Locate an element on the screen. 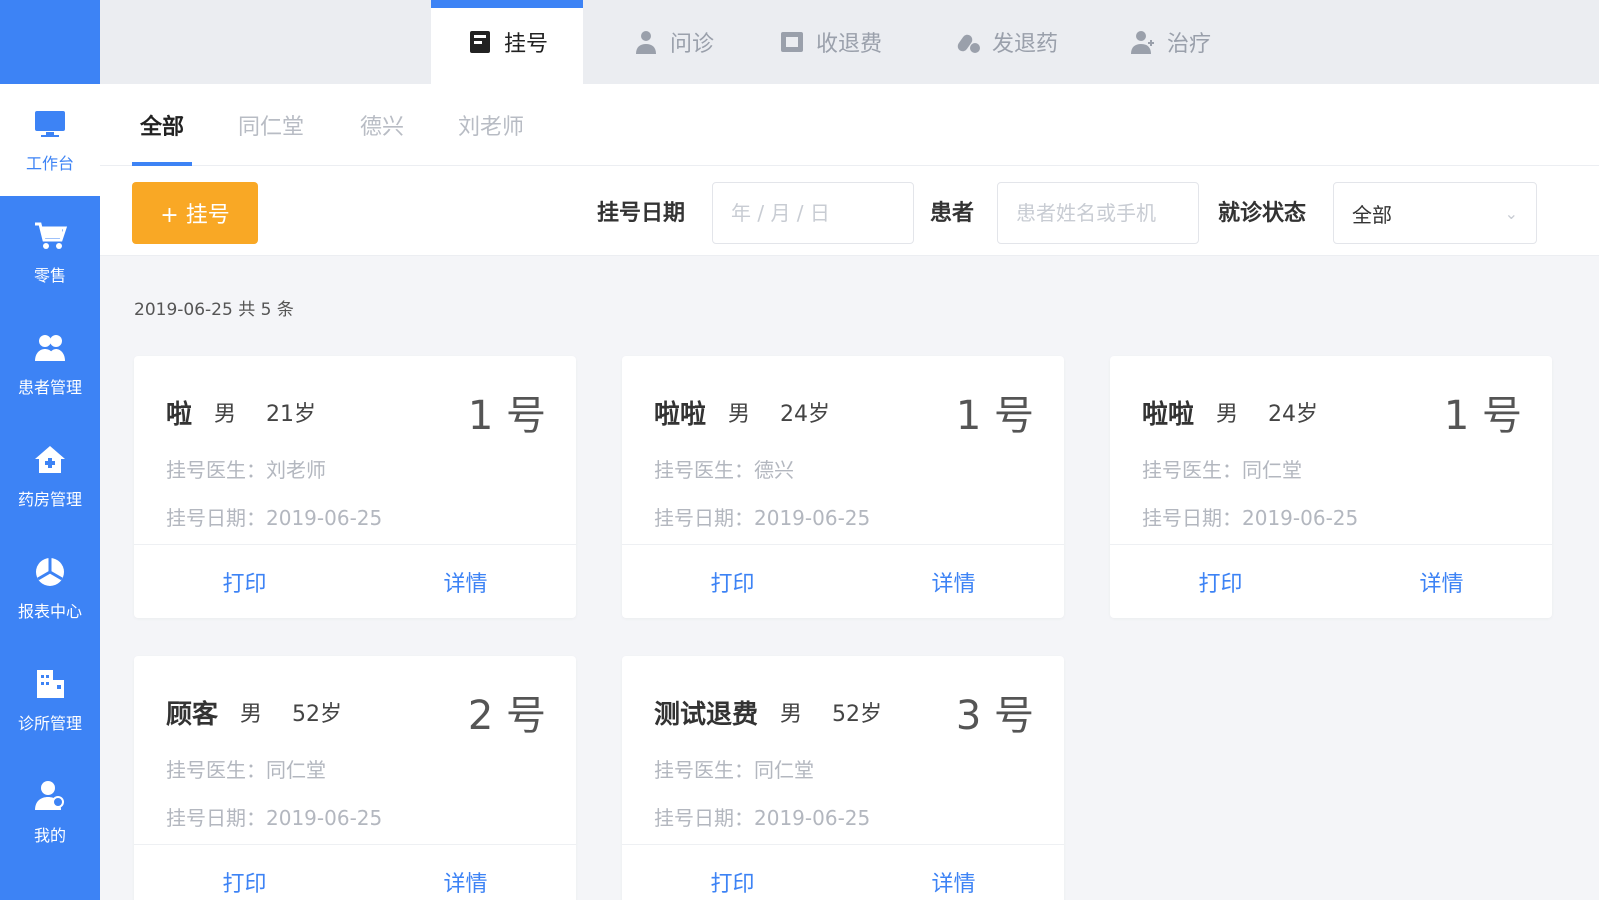 This screenshot has height=900, width=1599. users-icon is located at coordinates (50, 348).